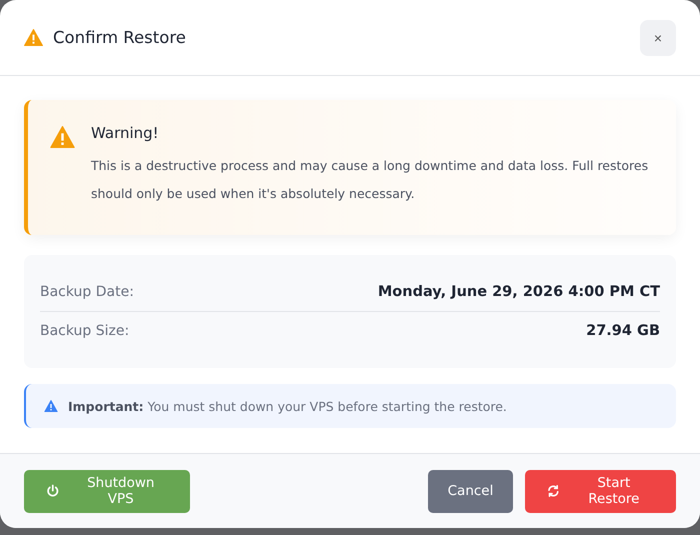  Describe the element at coordinates (658, 38) in the screenshot. I see `close-button: ×` at that location.